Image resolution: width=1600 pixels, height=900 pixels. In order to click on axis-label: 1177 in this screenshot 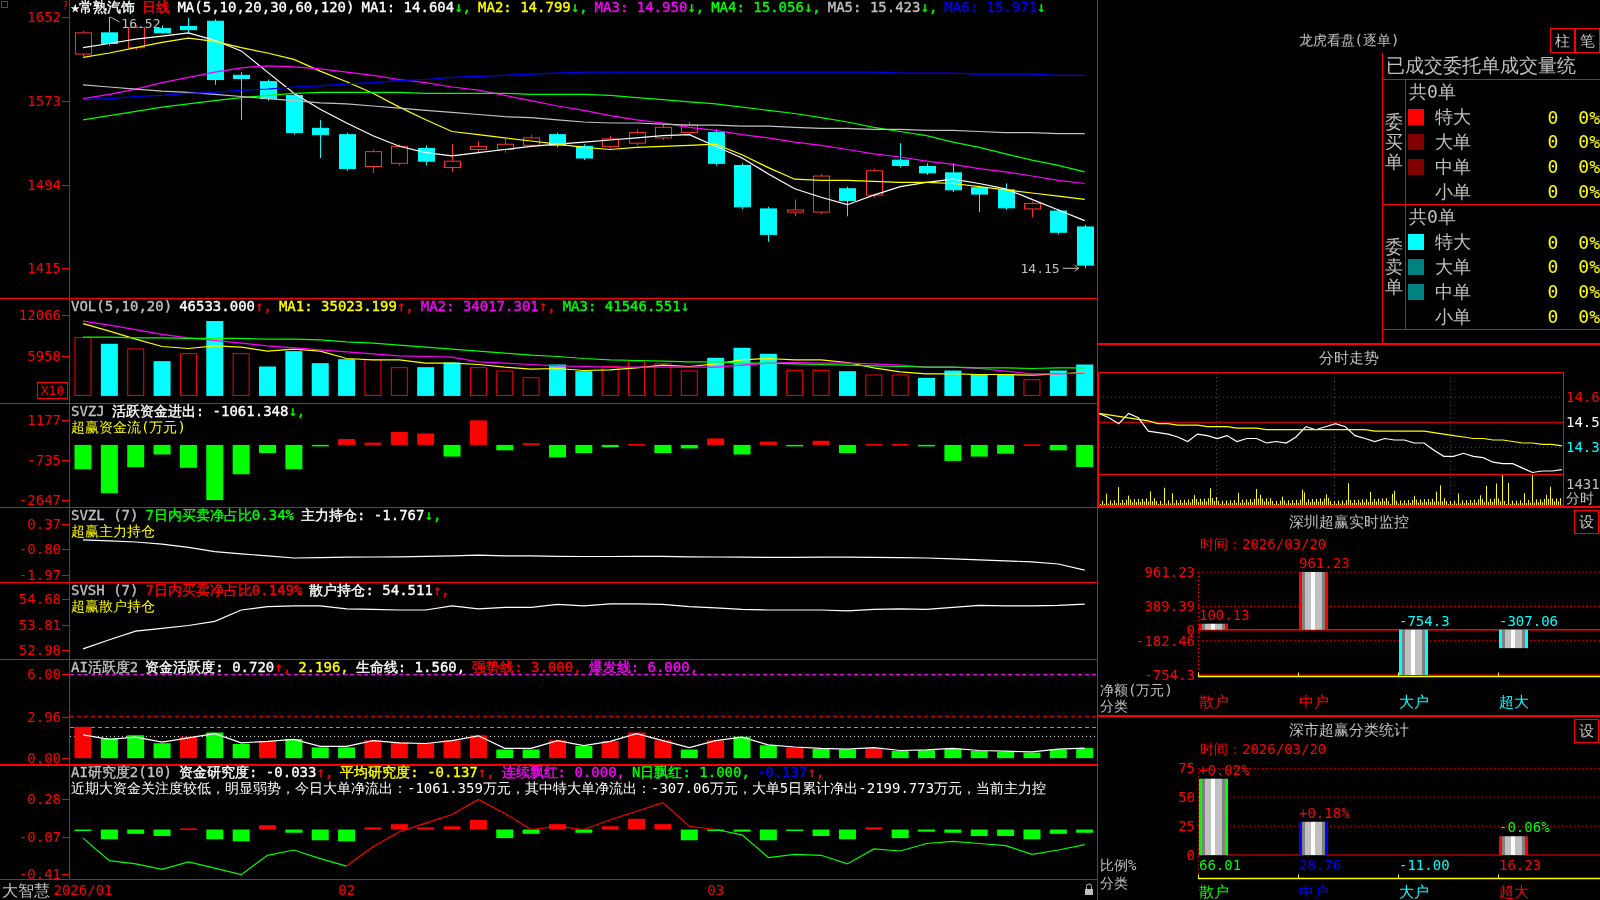, I will do `click(44, 420)`.